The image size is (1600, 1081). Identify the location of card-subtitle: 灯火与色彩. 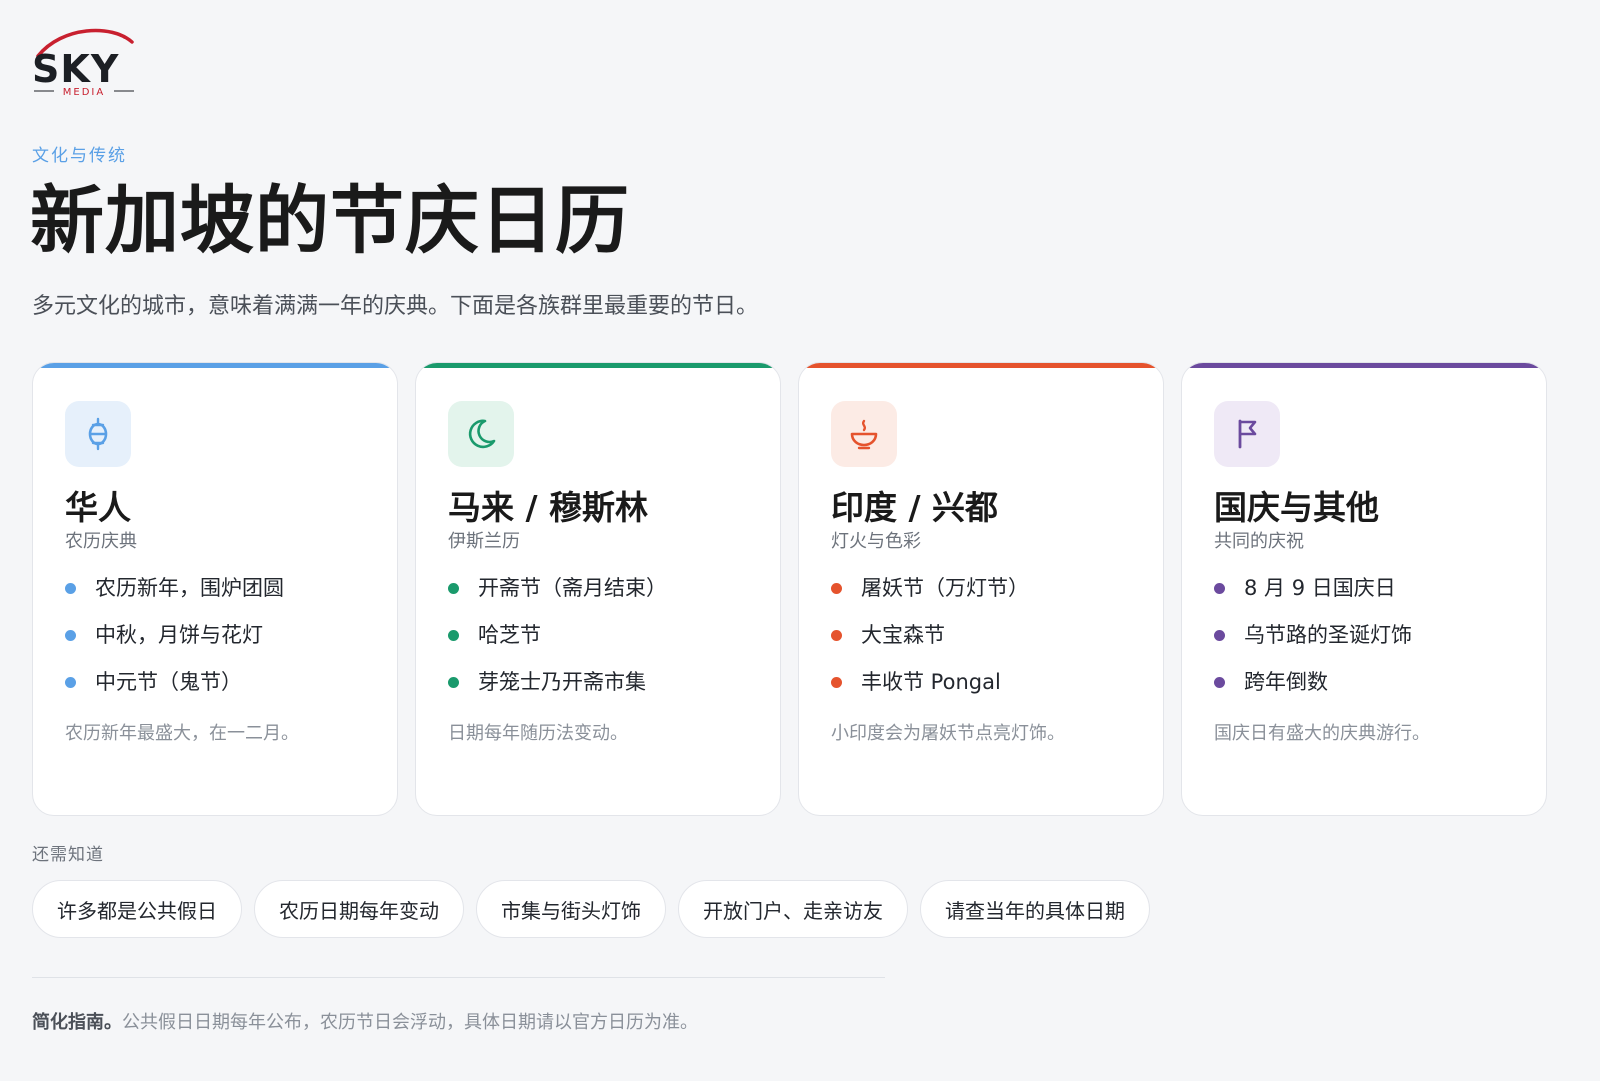
(876, 541).